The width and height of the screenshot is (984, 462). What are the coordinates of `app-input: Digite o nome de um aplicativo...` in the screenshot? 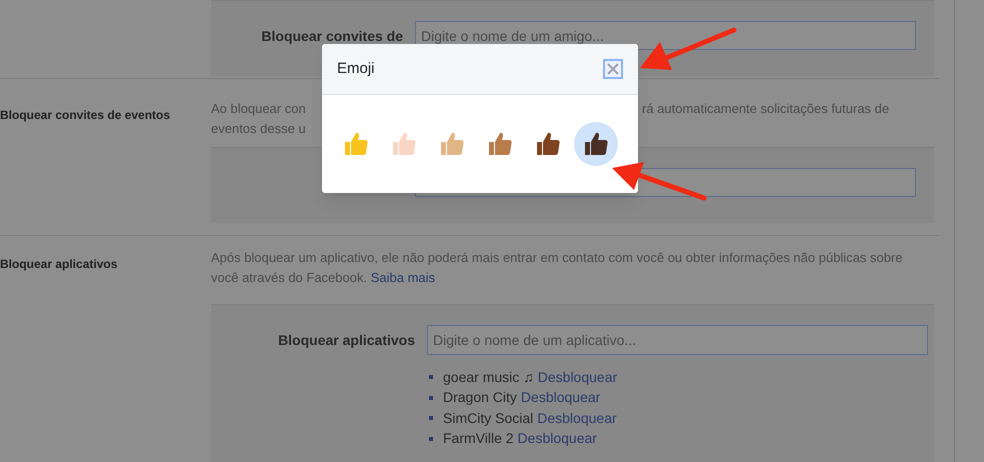 It's located at (677, 340).